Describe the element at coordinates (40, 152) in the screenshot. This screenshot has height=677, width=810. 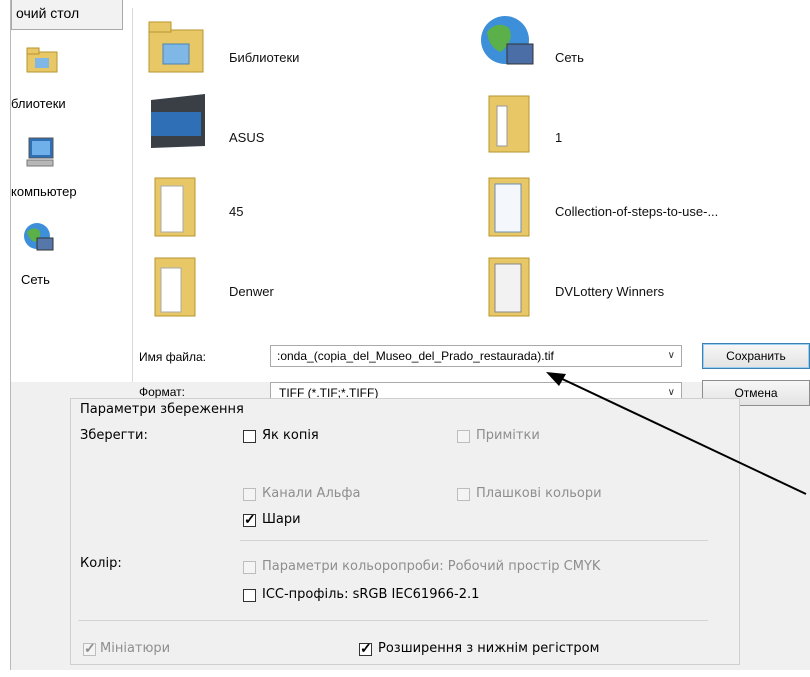
I see `computer-icon` at that location.